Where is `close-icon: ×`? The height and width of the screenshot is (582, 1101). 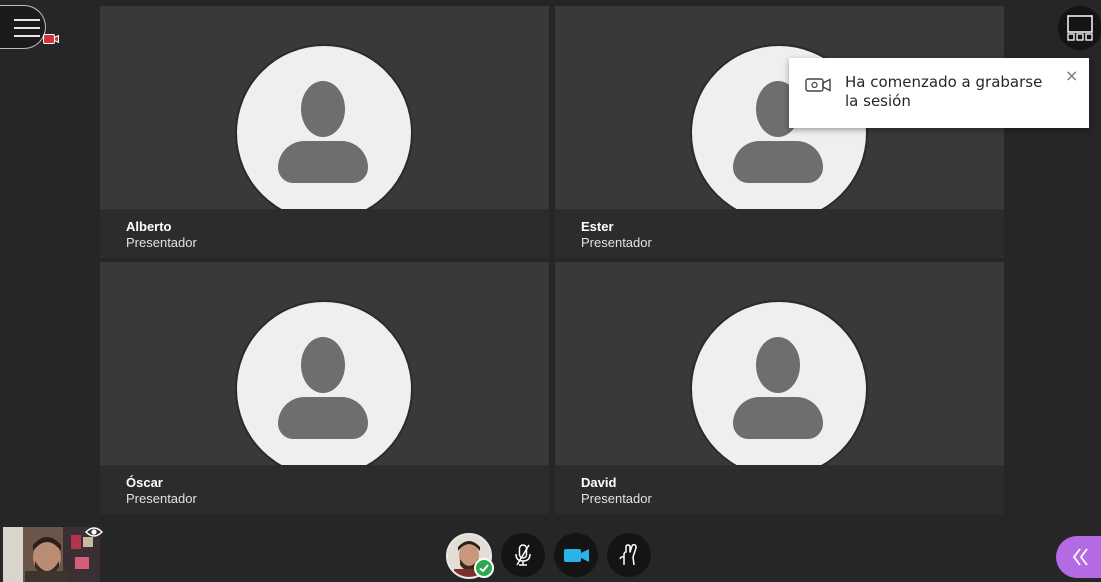
close-icon: × is located at coordinates (1071, 75).